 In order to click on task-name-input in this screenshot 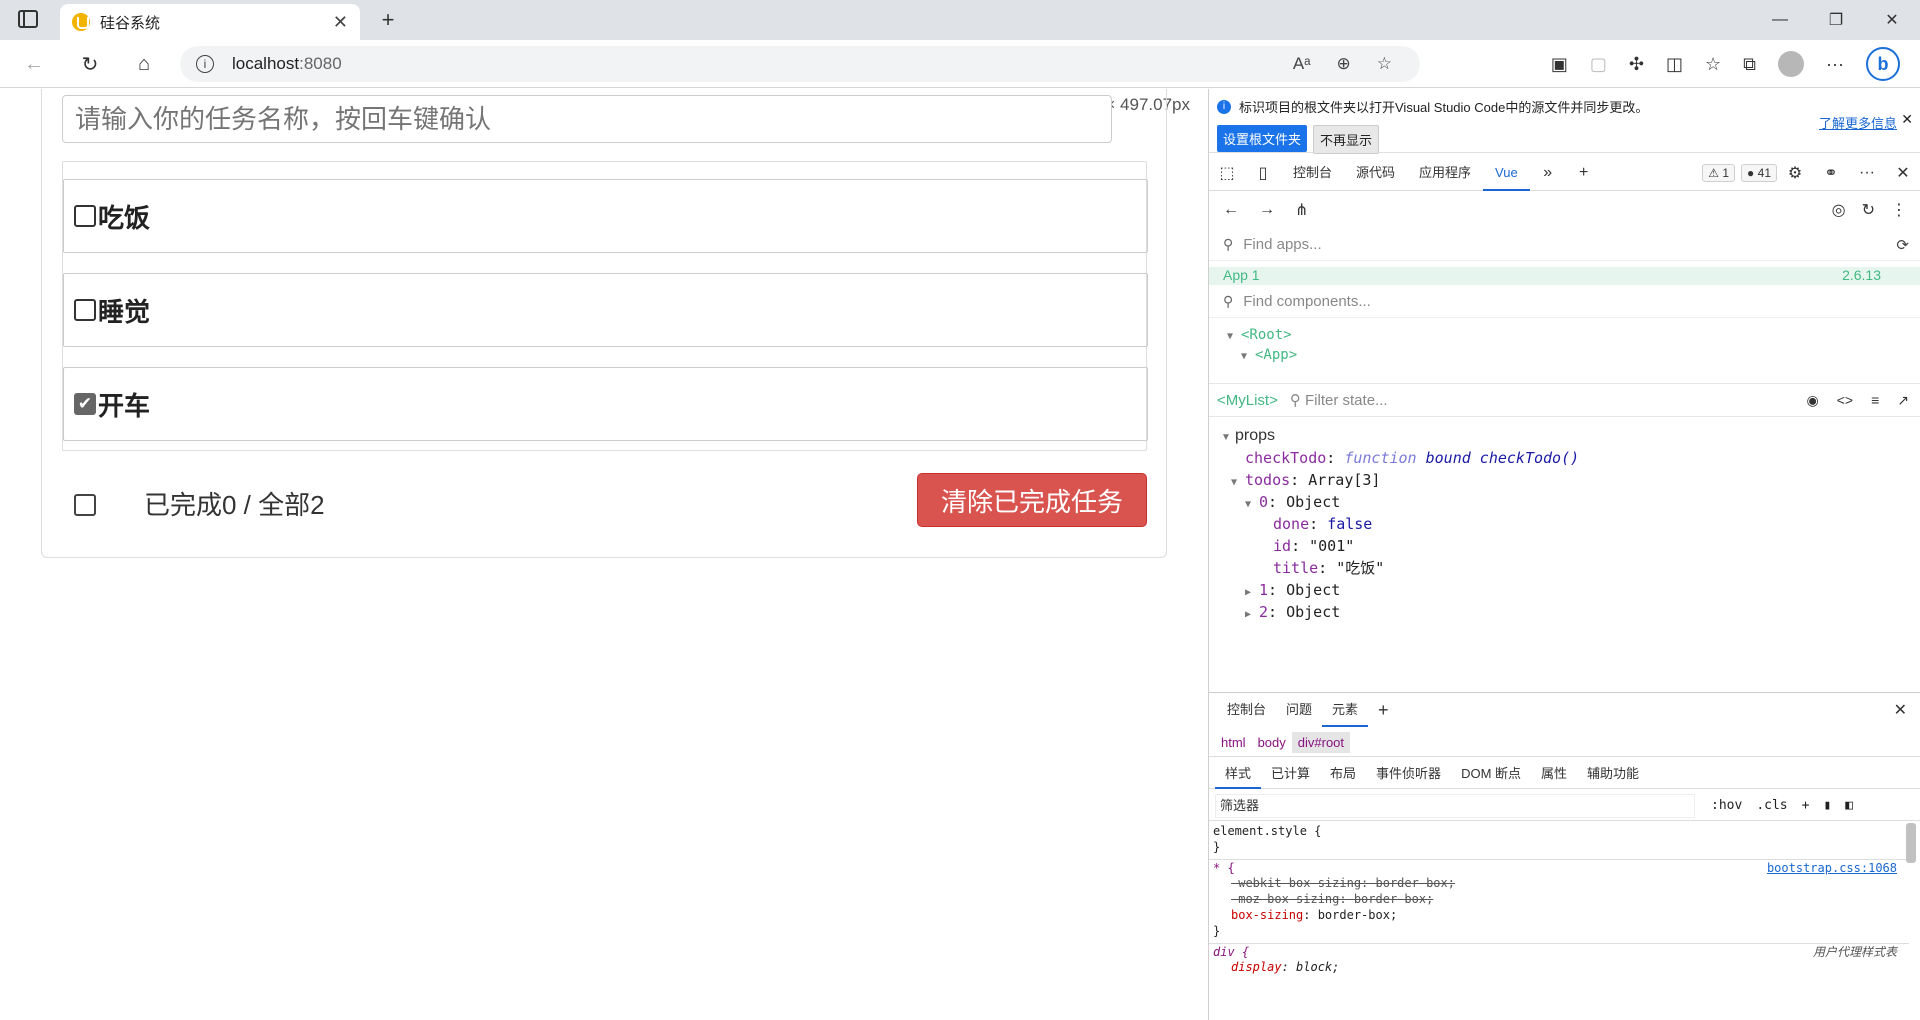, I will do `click(587, 119)`.